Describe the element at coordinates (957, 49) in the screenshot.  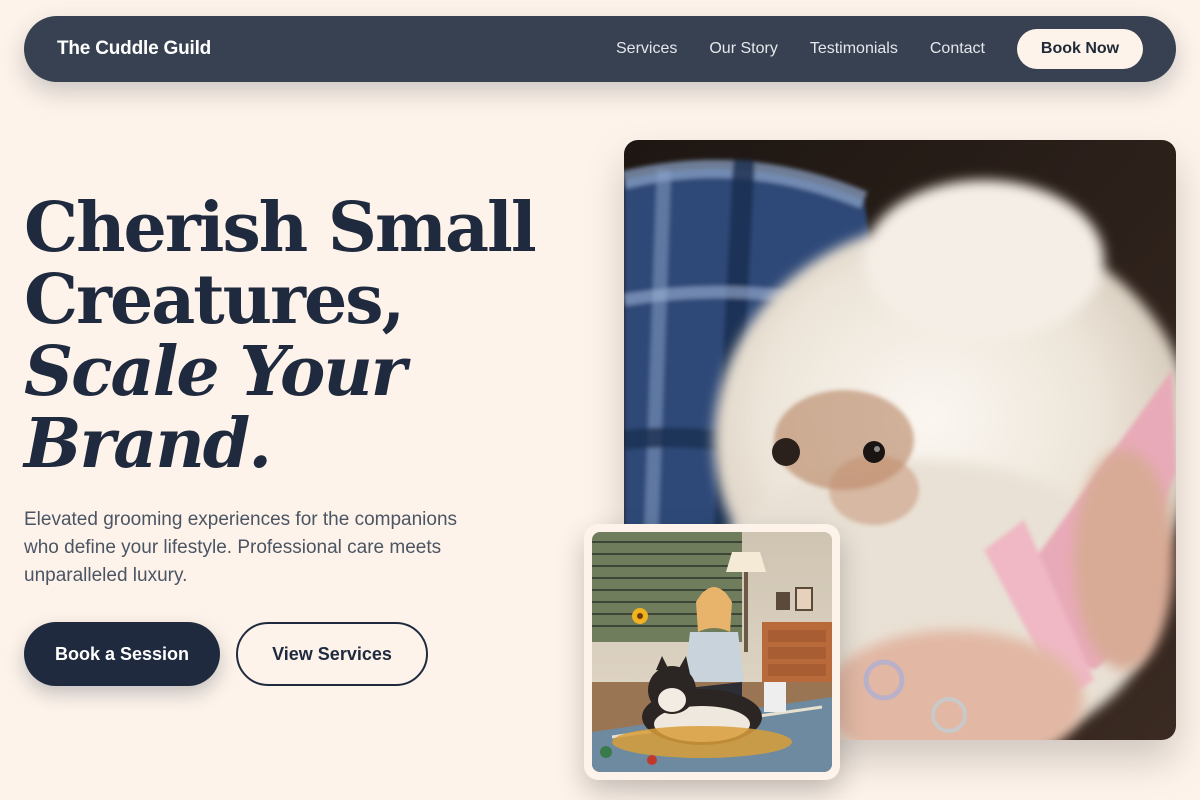
I see `nav-link-contact: Contact` at that location.